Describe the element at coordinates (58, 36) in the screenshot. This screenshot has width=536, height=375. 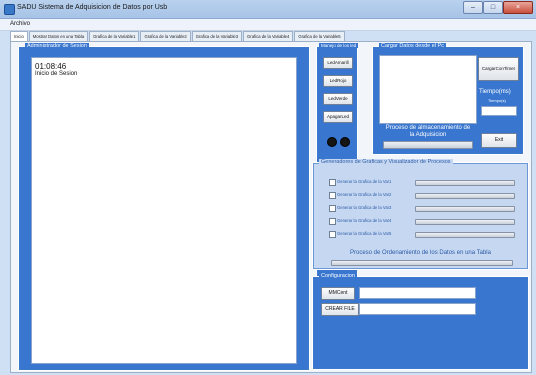
I see `tab-mostrar-datos: Mostrar Datos en una Tabla` at that location.